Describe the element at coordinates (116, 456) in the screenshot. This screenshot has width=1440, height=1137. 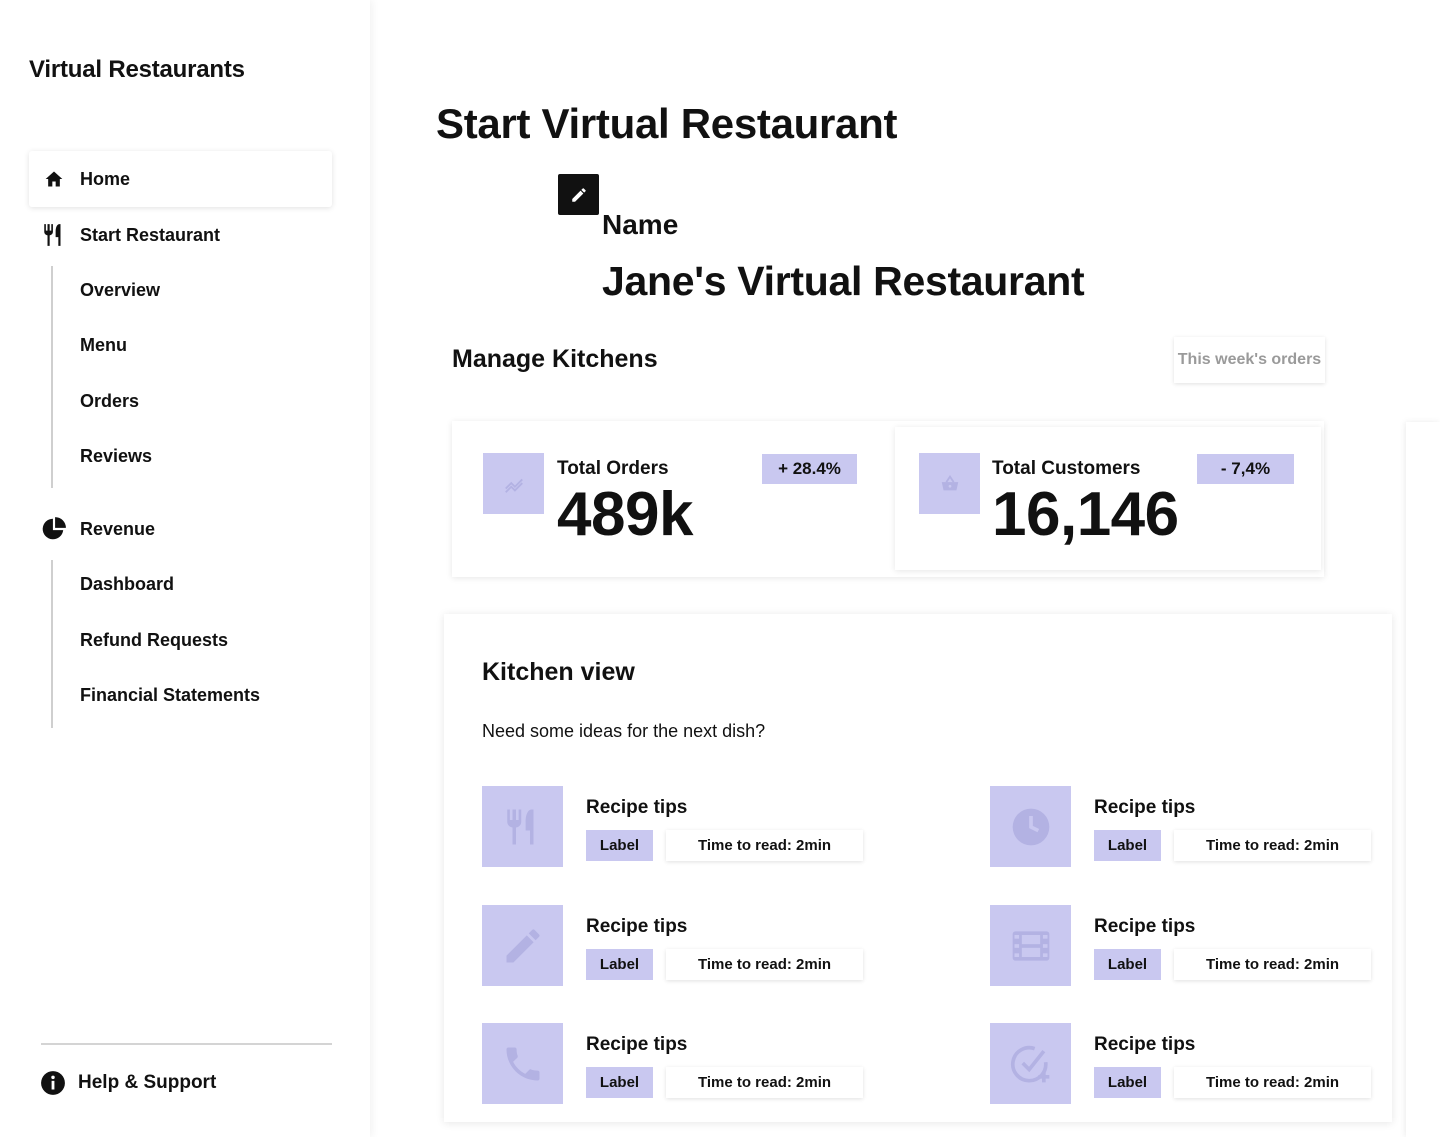
I see `sidebar-item-reviews: Reviews` at that location.